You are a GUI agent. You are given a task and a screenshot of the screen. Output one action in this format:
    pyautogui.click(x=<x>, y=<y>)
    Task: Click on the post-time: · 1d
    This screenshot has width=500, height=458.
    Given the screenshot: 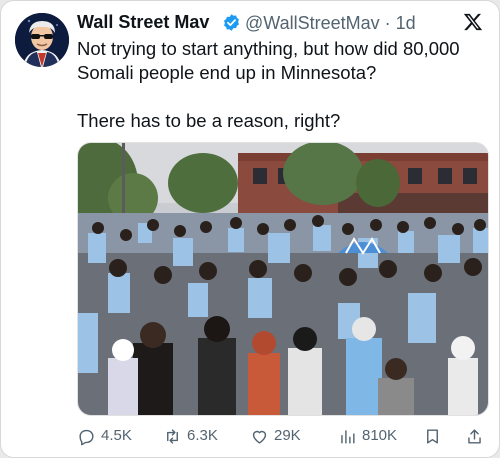 What is the action you would take?
    pyautogui.click(x=400, y=23)
    